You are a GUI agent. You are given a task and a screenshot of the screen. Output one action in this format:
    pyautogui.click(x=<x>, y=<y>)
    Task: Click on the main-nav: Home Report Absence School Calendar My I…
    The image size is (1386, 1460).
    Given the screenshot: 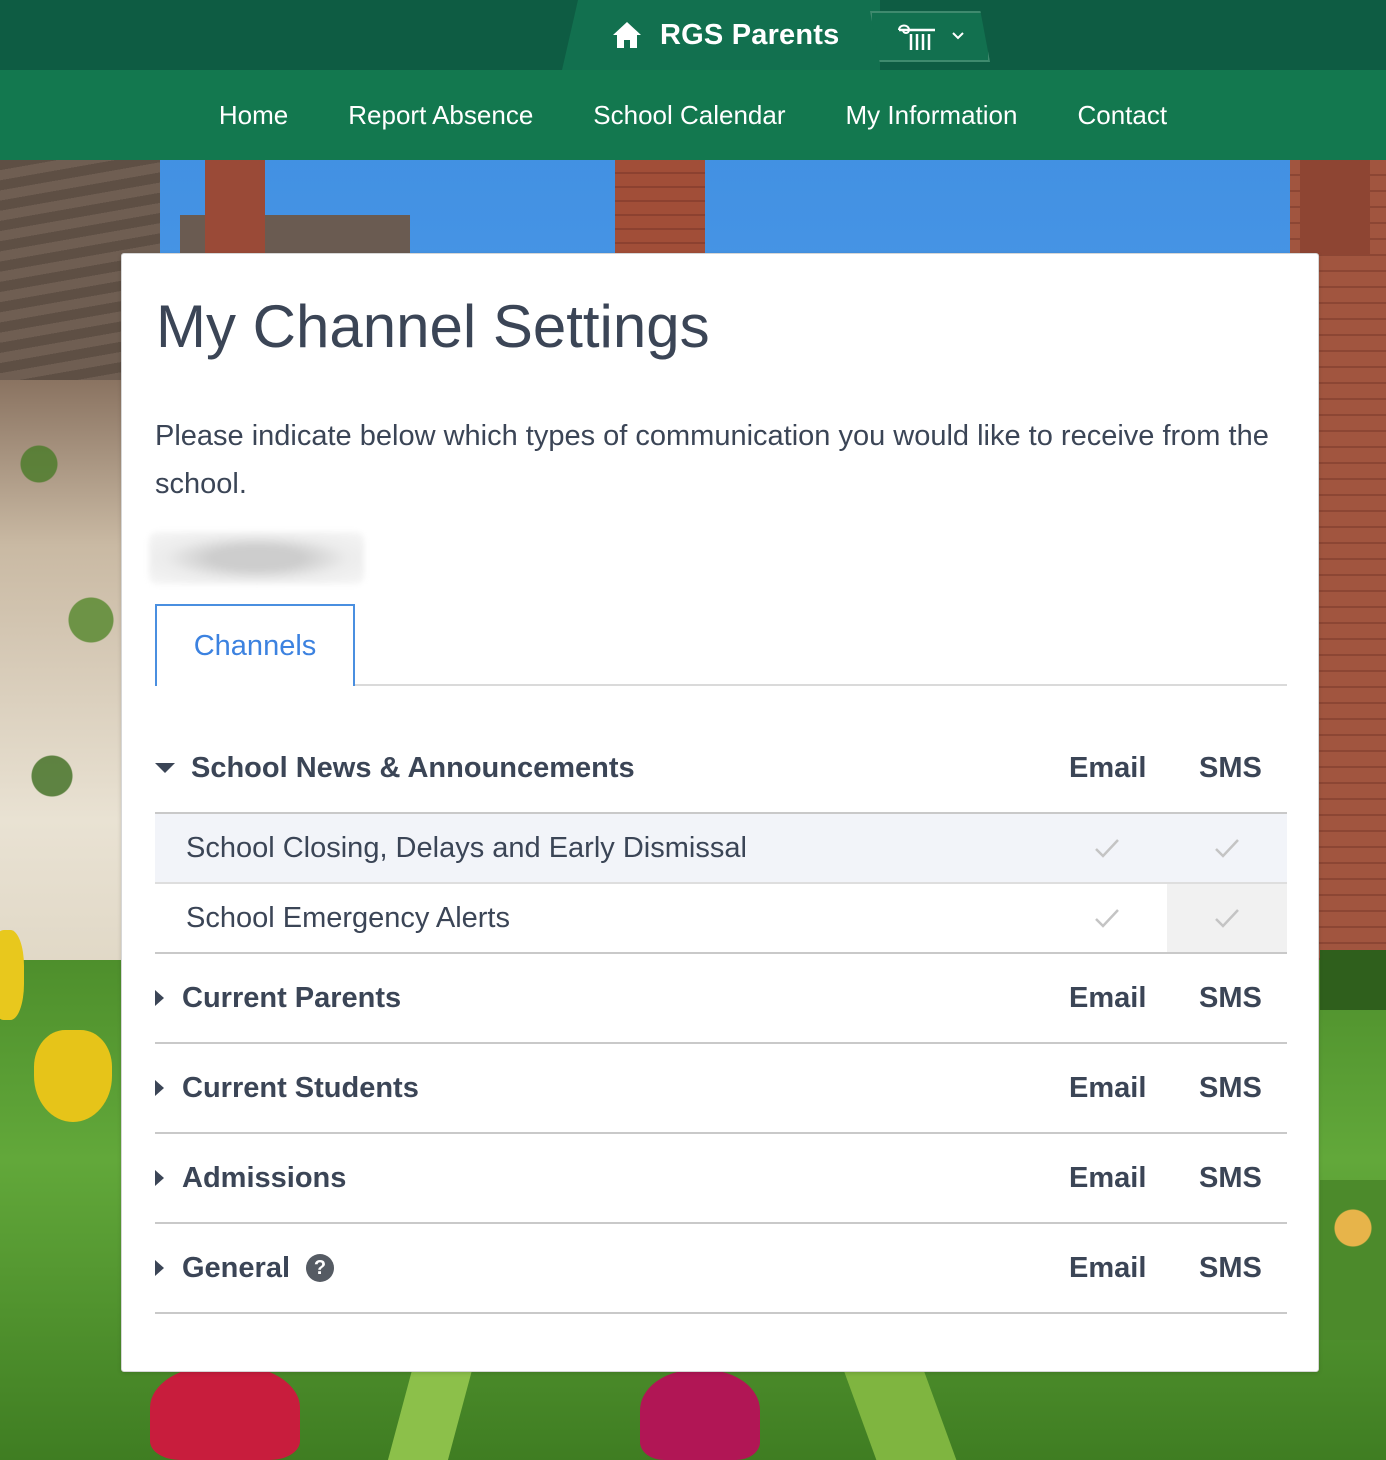 What is the action you would take?
    pyautogui.click(x=693, y=115)
    